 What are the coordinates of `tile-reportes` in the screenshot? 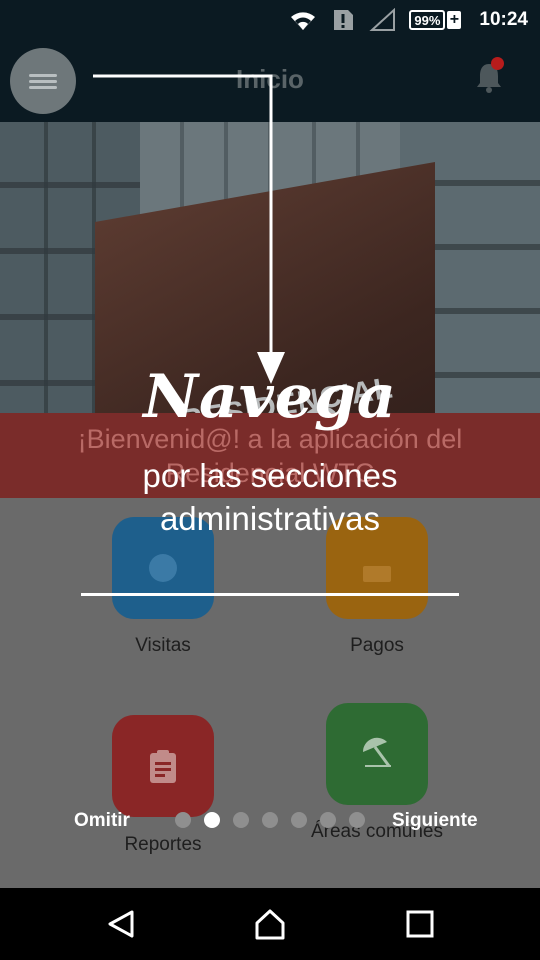 It's located at (163, 766).